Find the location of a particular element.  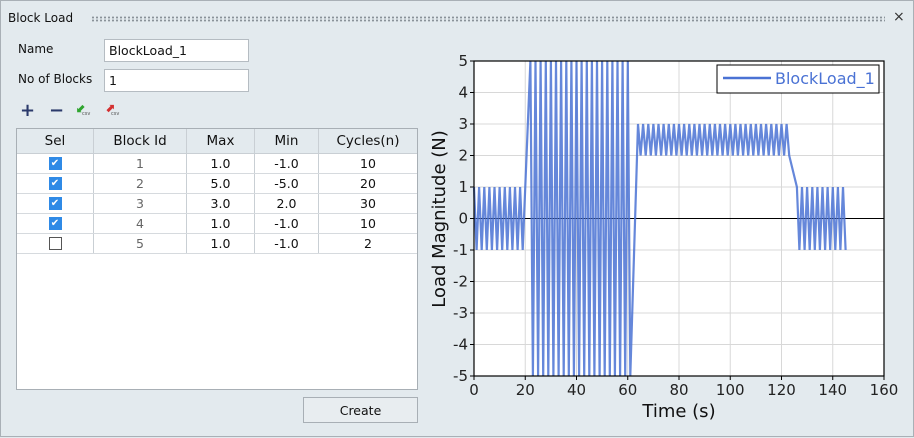

y-tick-label: 3 is located at coordinates (463, 124).